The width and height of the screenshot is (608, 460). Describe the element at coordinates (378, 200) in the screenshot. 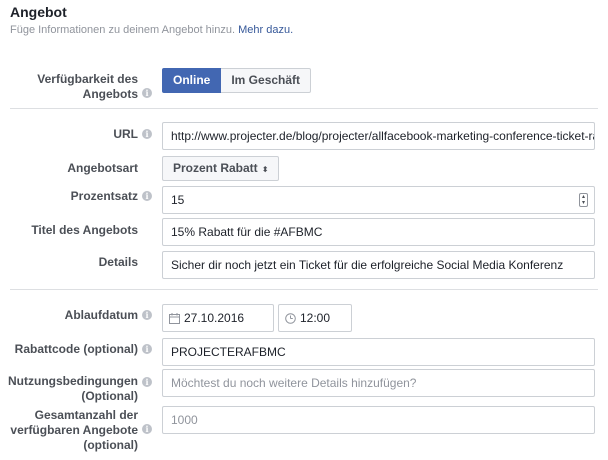

I see `percent-input: 15 ▴ ▾` at that location.